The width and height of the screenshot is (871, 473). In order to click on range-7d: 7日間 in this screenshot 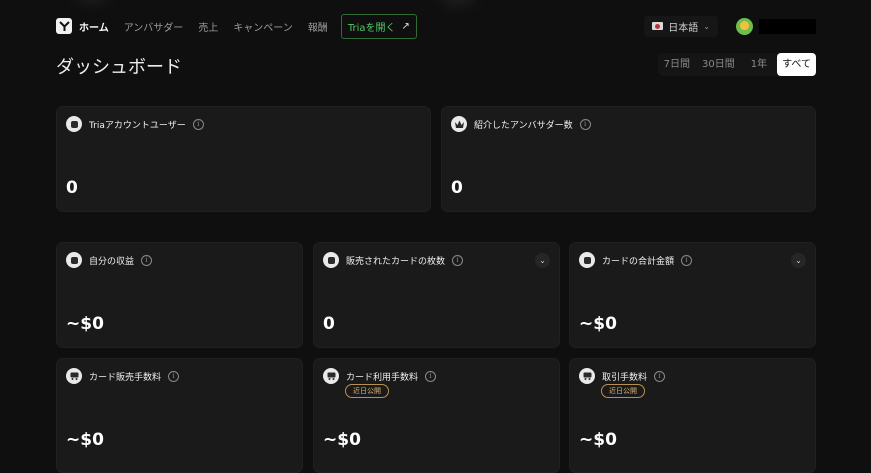, I will do `click(677, 64)`.